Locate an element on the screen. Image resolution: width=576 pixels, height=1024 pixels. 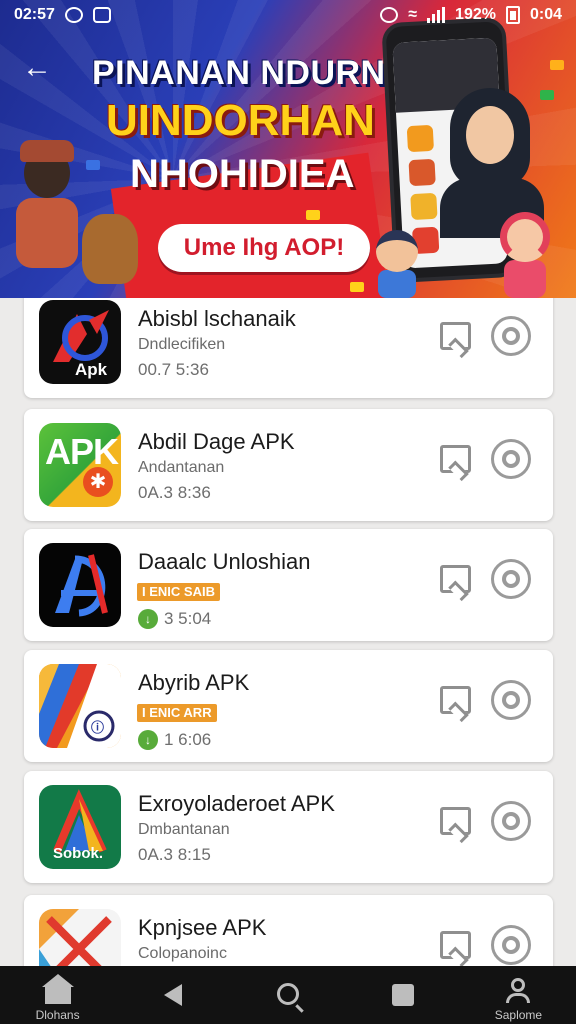
status-time: 02:57 is located at coordinates (34, 14).